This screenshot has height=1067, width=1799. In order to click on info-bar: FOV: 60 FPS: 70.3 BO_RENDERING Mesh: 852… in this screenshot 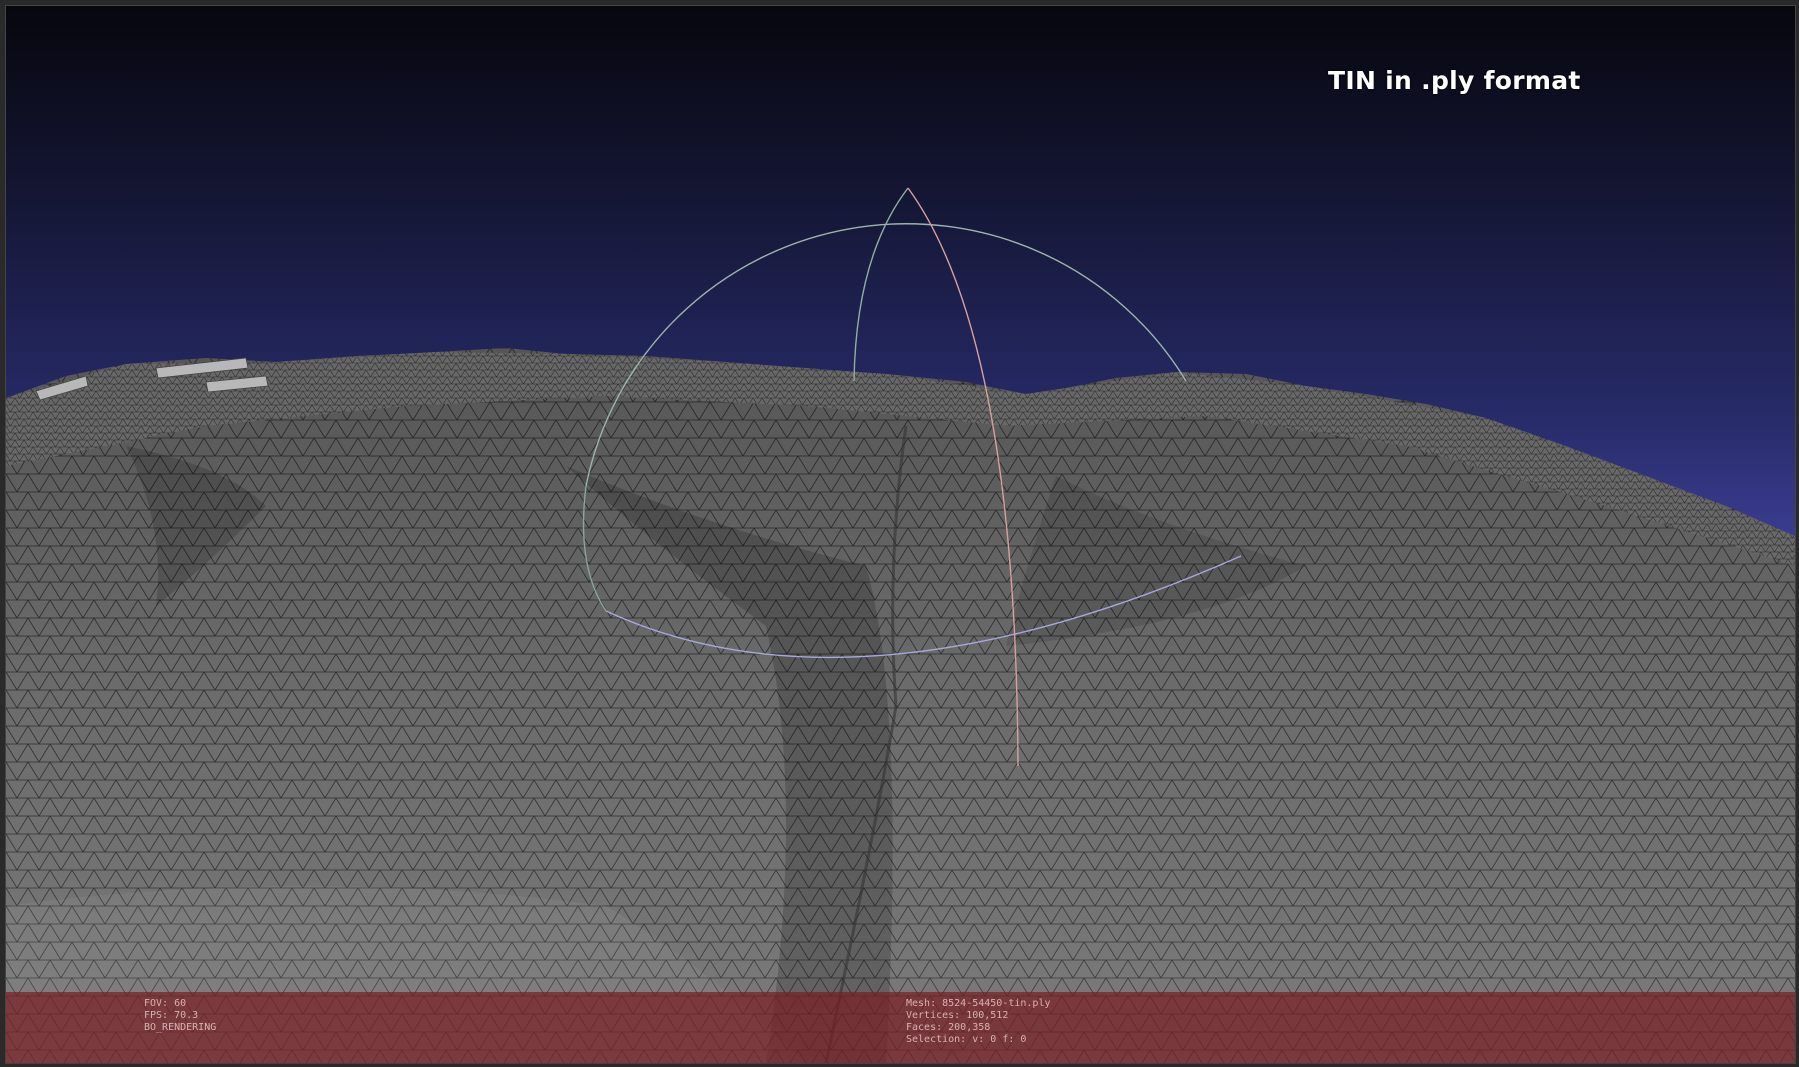, I will do `click(900, 1027)`.